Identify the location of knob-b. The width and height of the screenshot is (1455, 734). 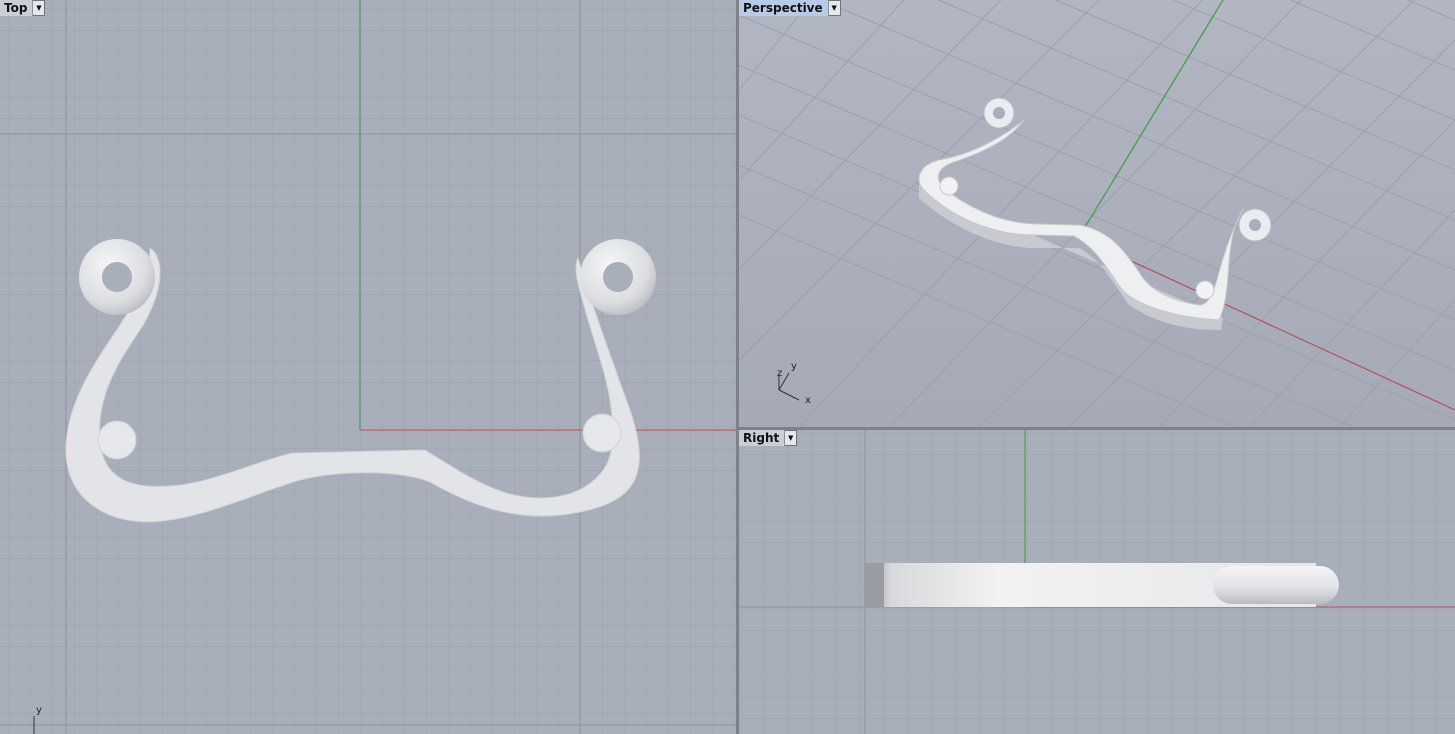
(1205, 290).